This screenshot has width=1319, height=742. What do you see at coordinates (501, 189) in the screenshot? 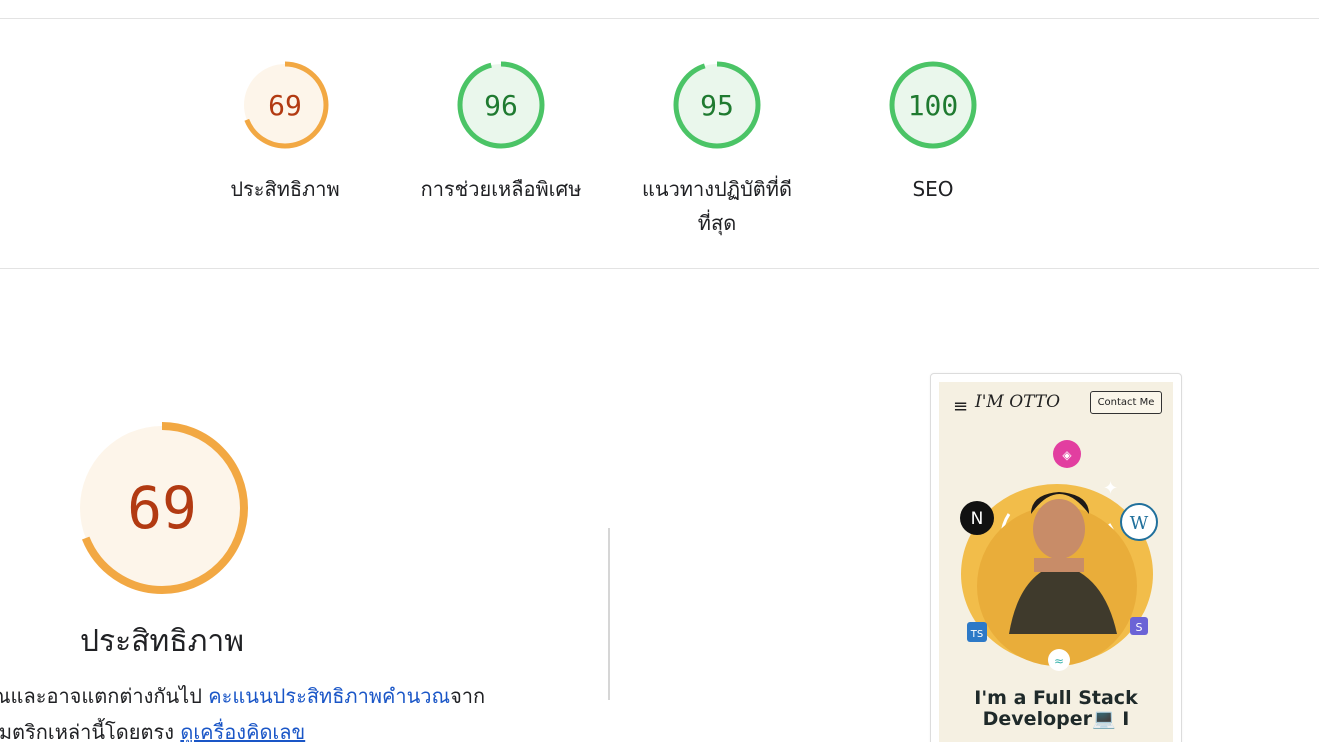
I see `gauge-label: การช่วยเหลือพิเศษ` at bounding box center [501, 189].